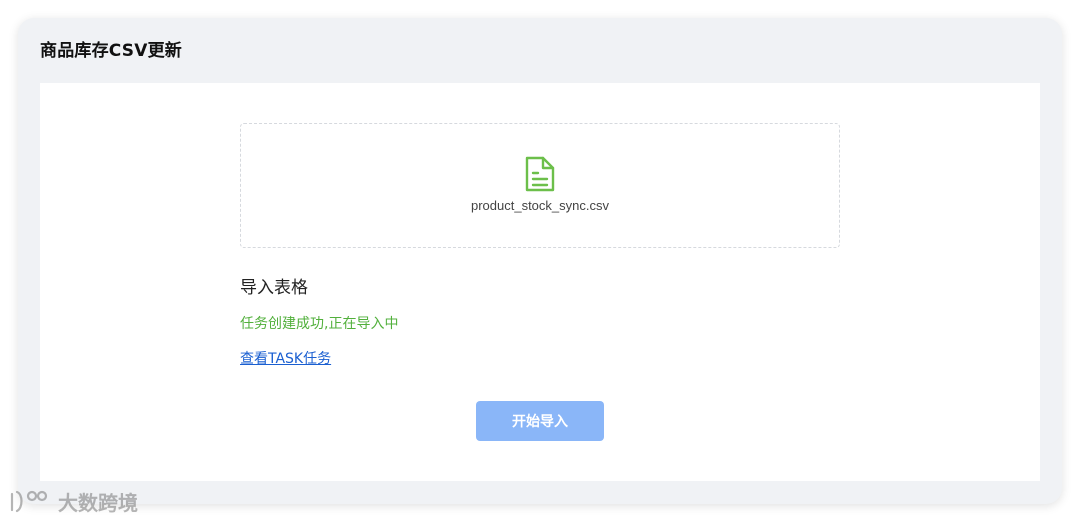  I want to click on import-status-text: 任务创建成功,正在导入中, so click(319, 324).